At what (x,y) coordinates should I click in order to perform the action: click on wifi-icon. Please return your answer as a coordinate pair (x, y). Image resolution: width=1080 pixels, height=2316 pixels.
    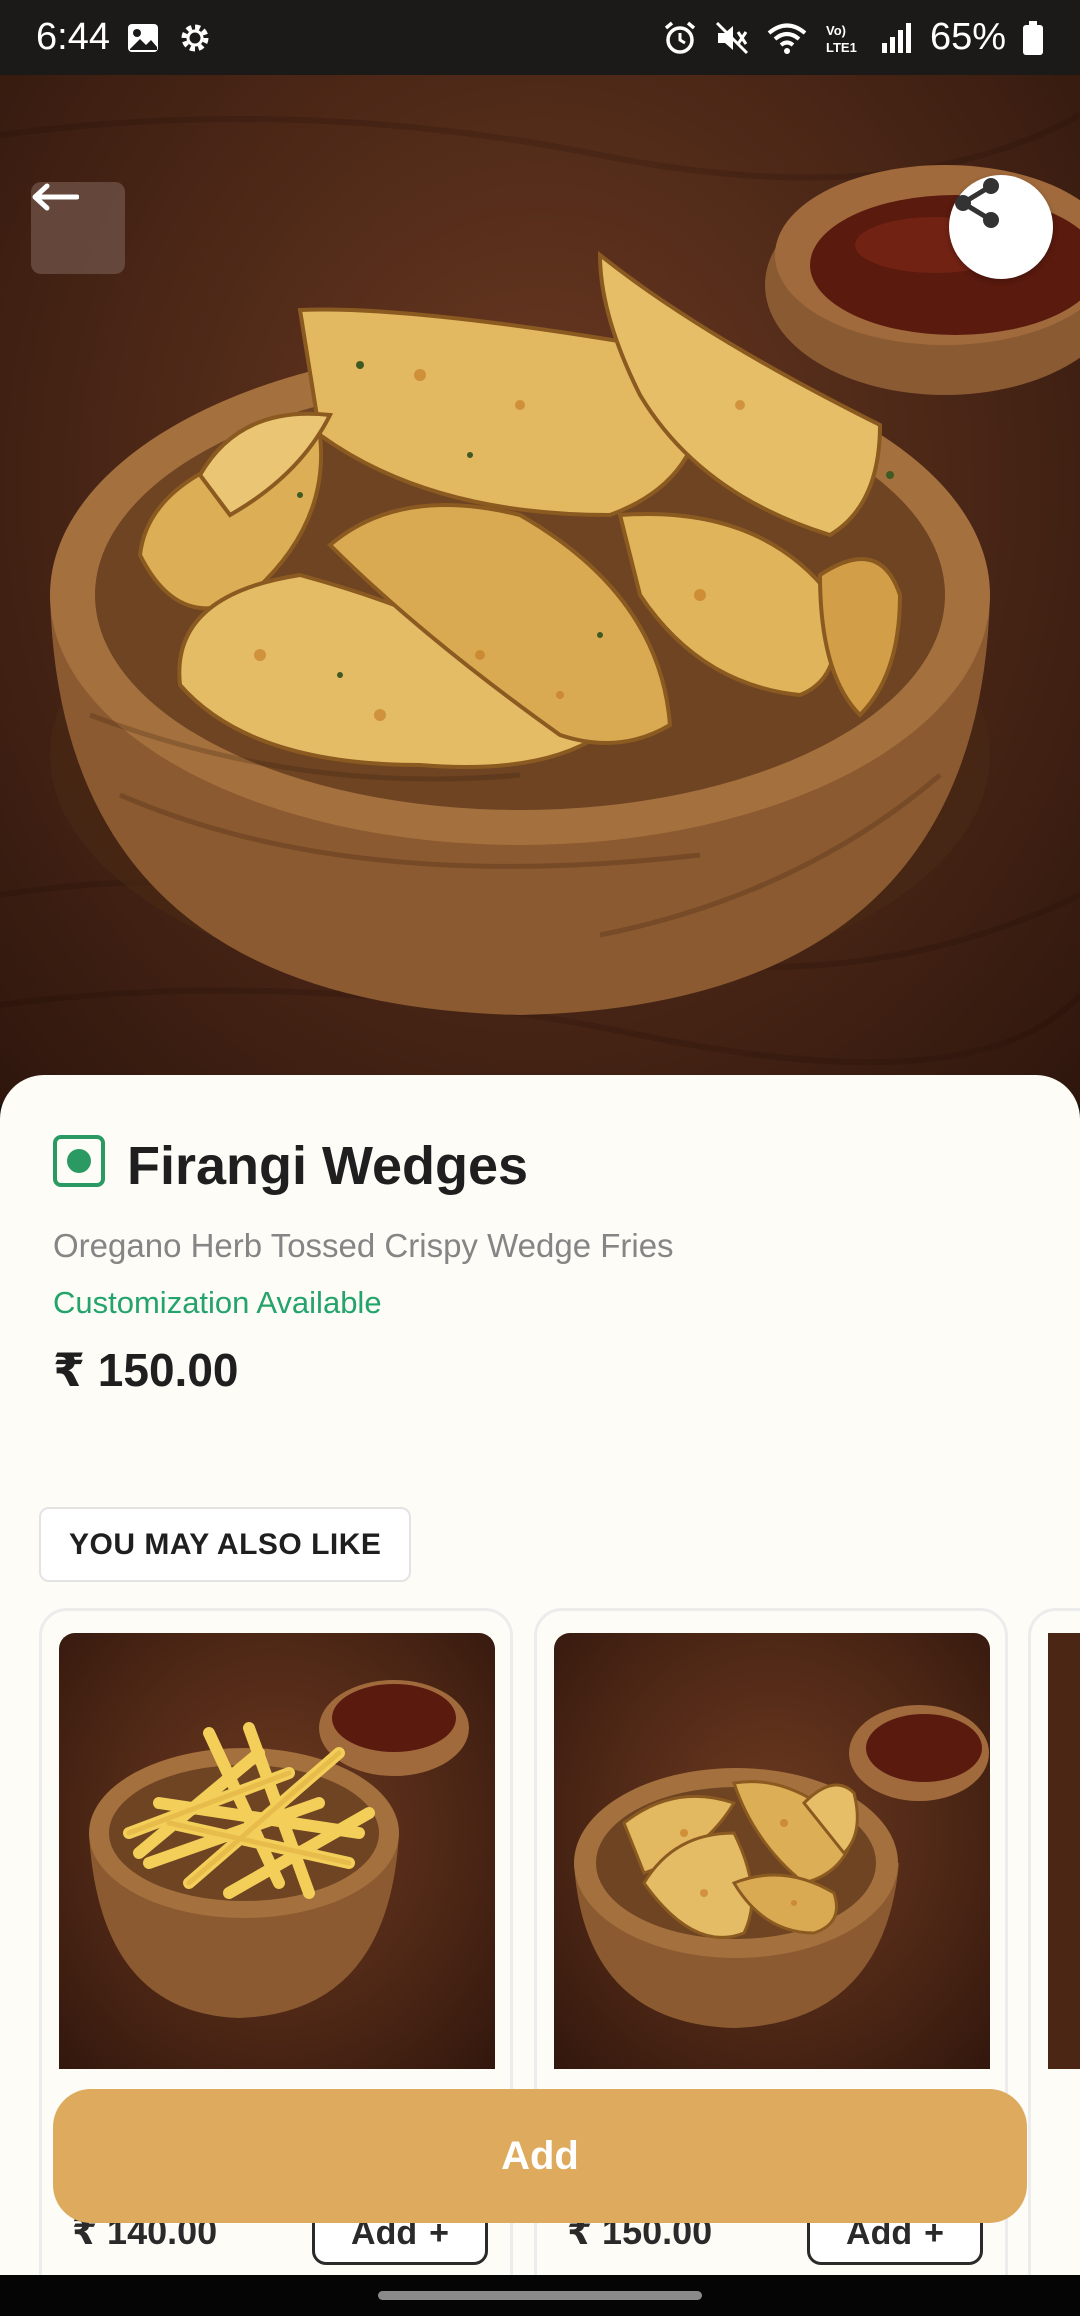
    Looking at the image, I should click on (787, 38).